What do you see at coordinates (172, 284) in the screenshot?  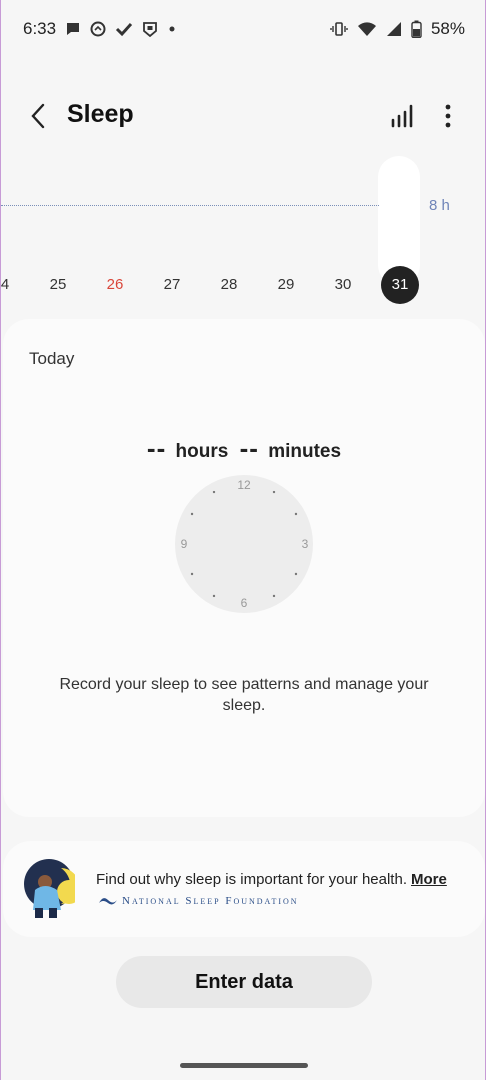 I see `day-label-27: 27` at bounding box center [172, 284].